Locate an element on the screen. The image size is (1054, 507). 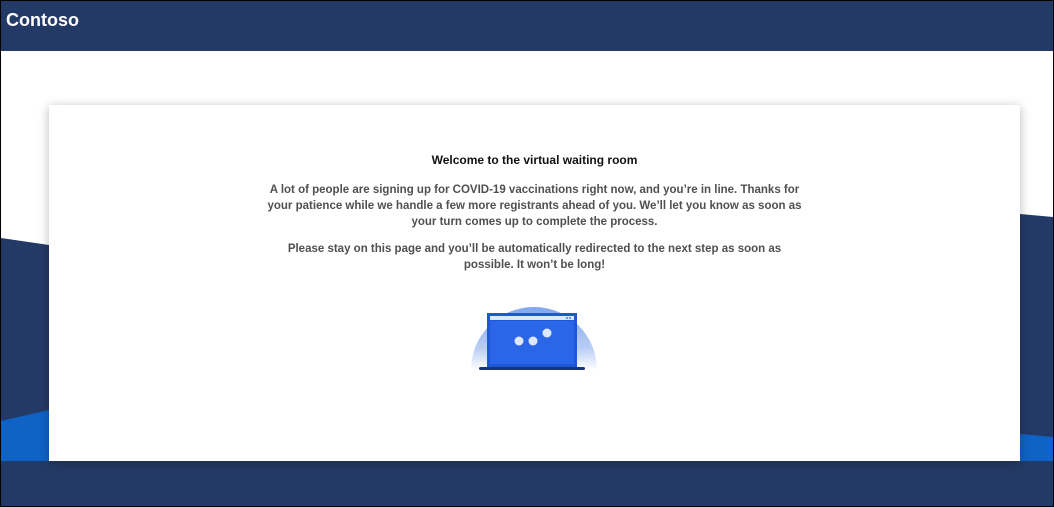
laptop-loading-icon is located at coordinates (534, 338).